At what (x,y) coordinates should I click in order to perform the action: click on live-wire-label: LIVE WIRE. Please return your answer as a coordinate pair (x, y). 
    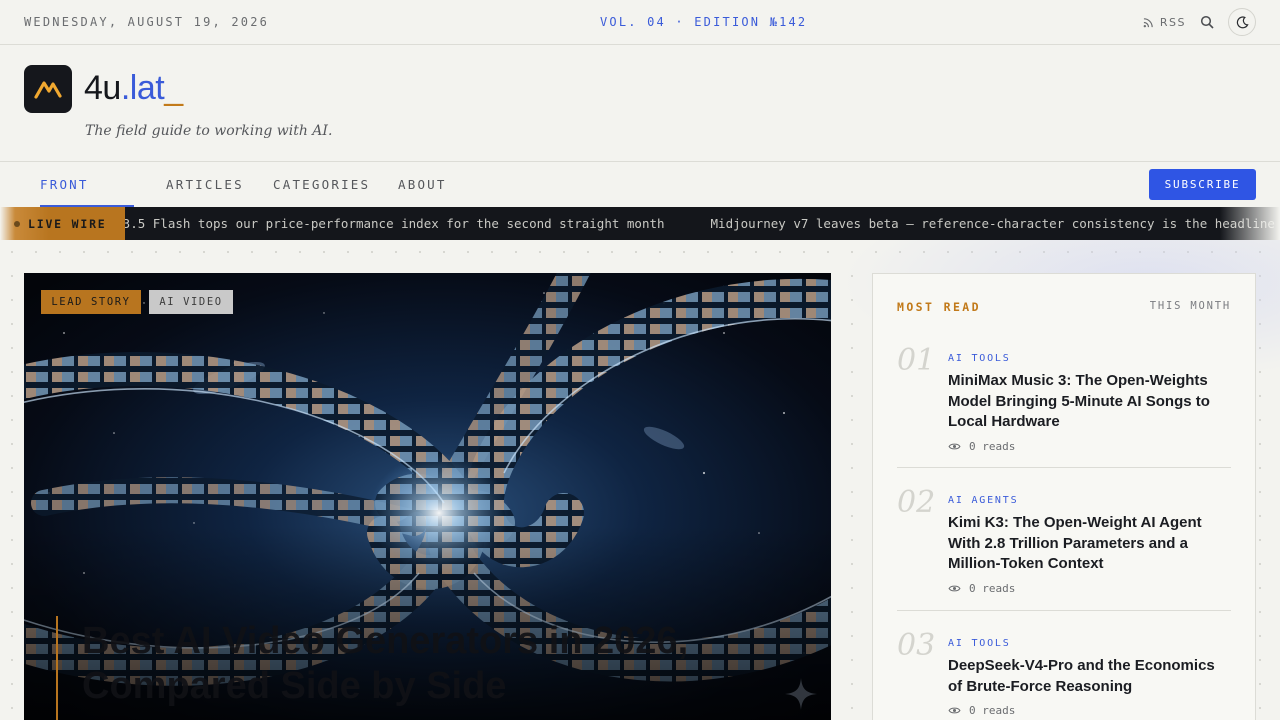
    Looking at the image, I should click on (67, 223).